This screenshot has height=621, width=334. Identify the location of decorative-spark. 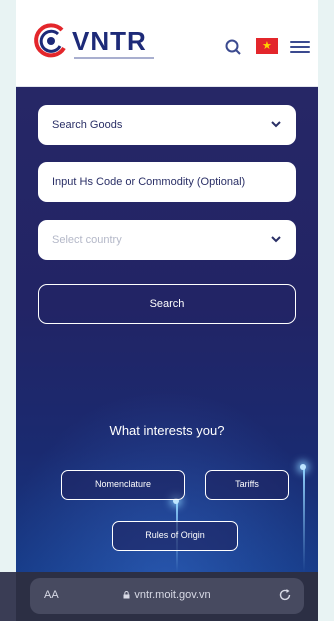
(303, 467).